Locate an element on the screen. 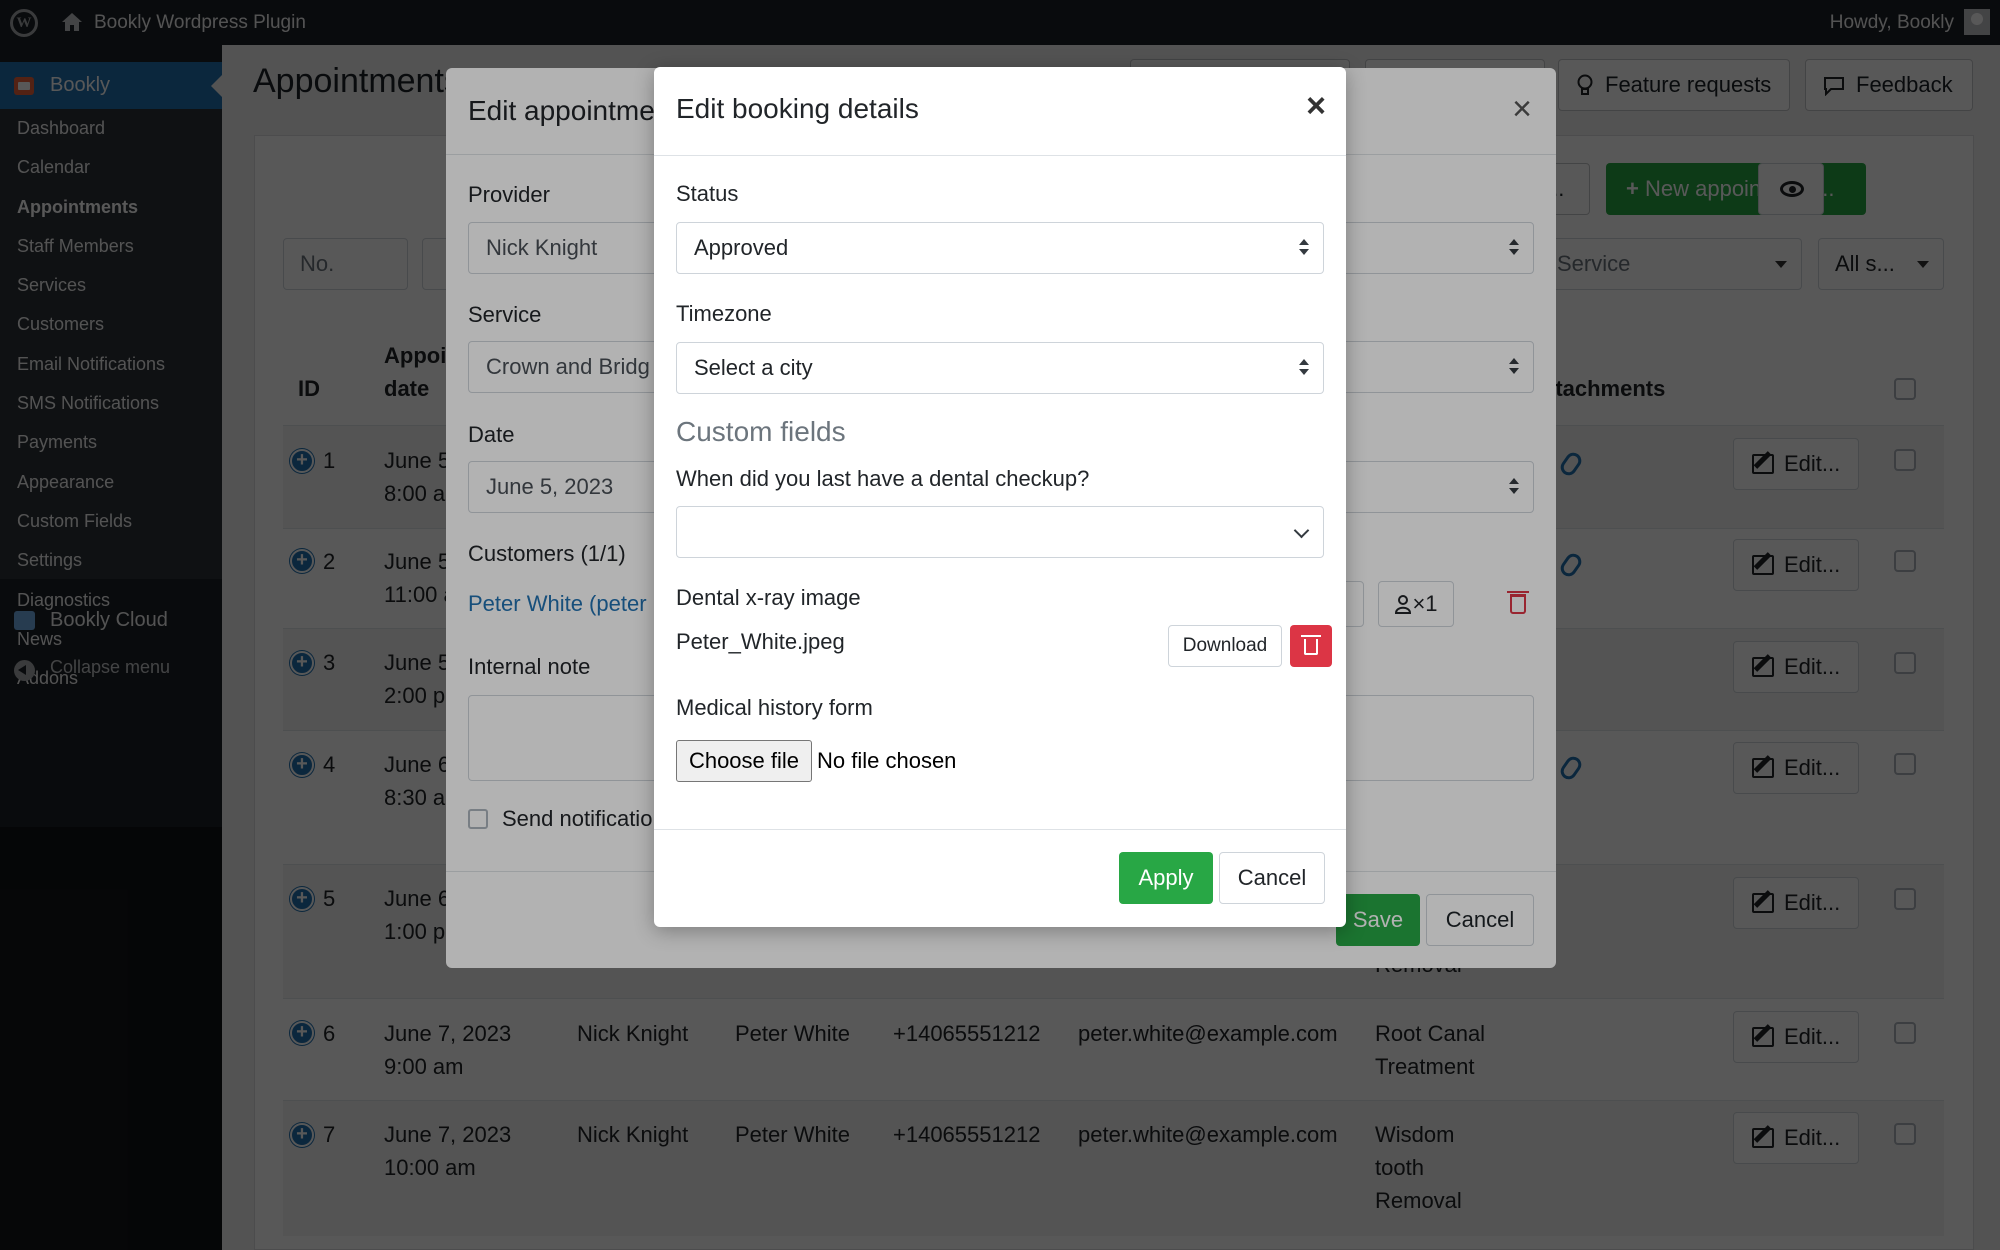 Image resolution: width=2000 pixels, height=1250 pixels. xray-filename: Peter_White.jpeg is located at coordinates (760, 641).